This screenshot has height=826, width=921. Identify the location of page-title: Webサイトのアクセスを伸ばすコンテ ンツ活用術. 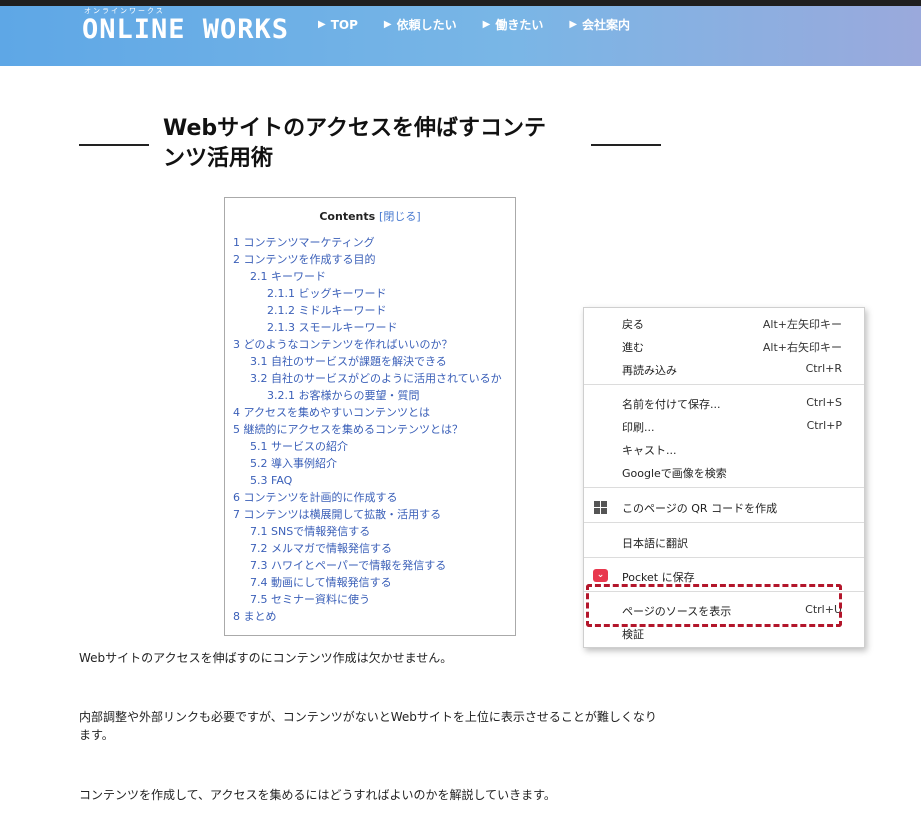
(373, 144).